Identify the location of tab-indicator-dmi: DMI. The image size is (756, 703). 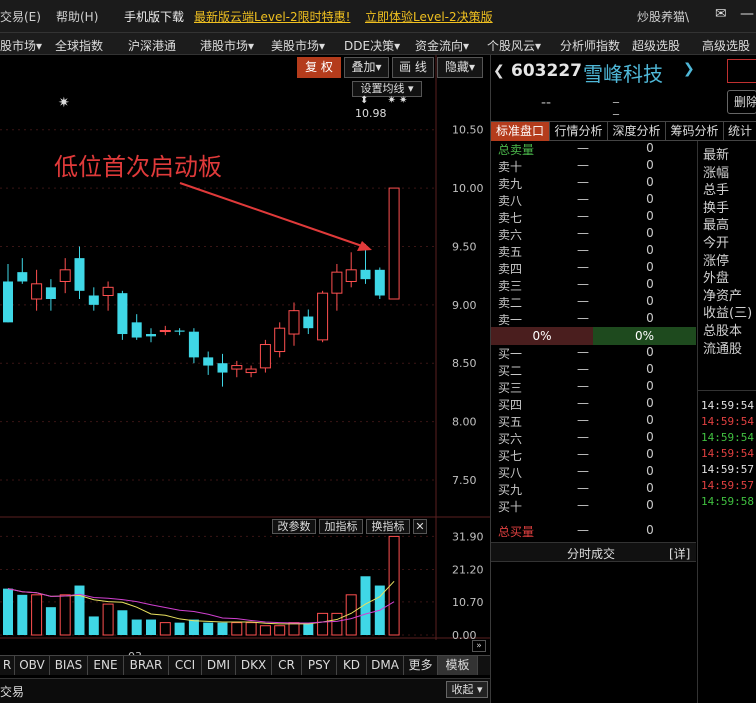
(219, 665).